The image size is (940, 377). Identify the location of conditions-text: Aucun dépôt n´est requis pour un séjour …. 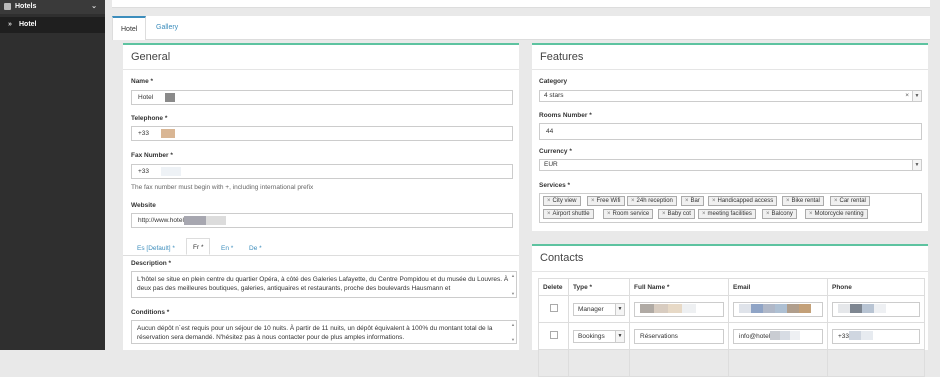
(315, 333).